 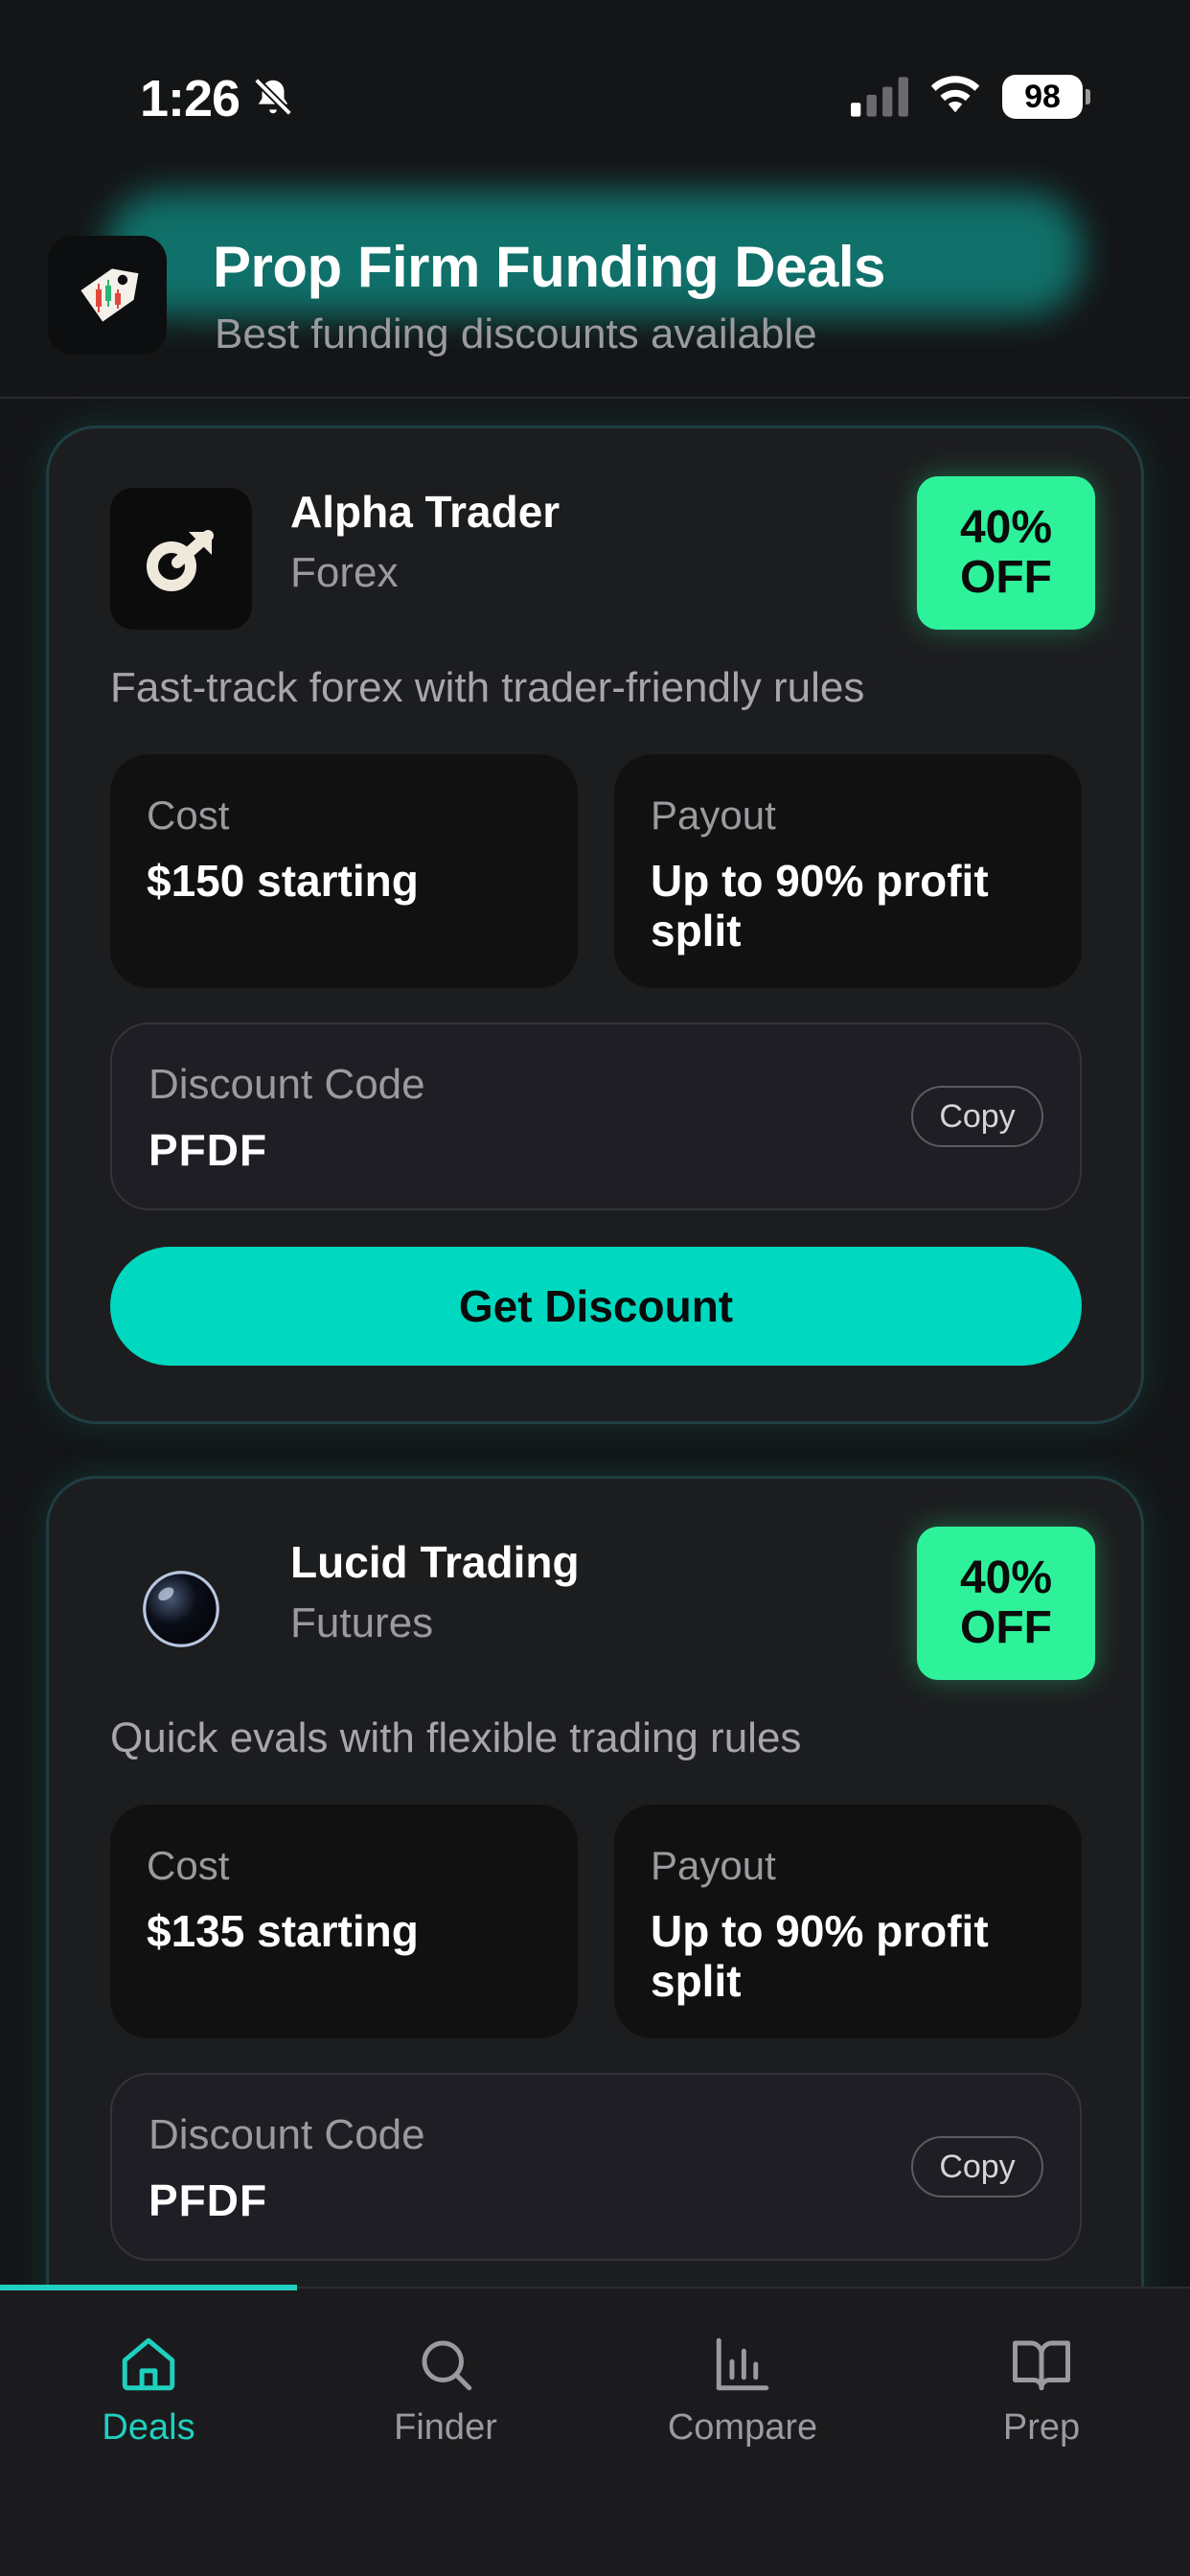 What do you see at coordinates (273, 97) in the screenshot?
I see `bell-slash-icon` at bounding box center [273, 97].